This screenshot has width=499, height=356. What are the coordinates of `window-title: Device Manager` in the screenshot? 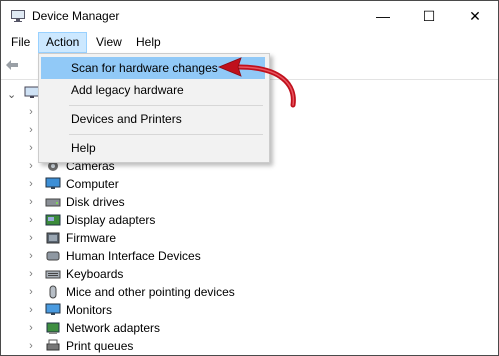 It's located at (76, 16).